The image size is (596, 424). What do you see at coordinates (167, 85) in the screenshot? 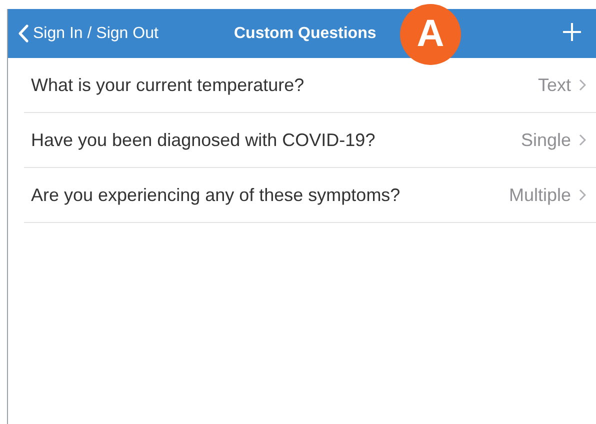
I see `question-text: What is your current temperature?` at bounding box center [167, 85].